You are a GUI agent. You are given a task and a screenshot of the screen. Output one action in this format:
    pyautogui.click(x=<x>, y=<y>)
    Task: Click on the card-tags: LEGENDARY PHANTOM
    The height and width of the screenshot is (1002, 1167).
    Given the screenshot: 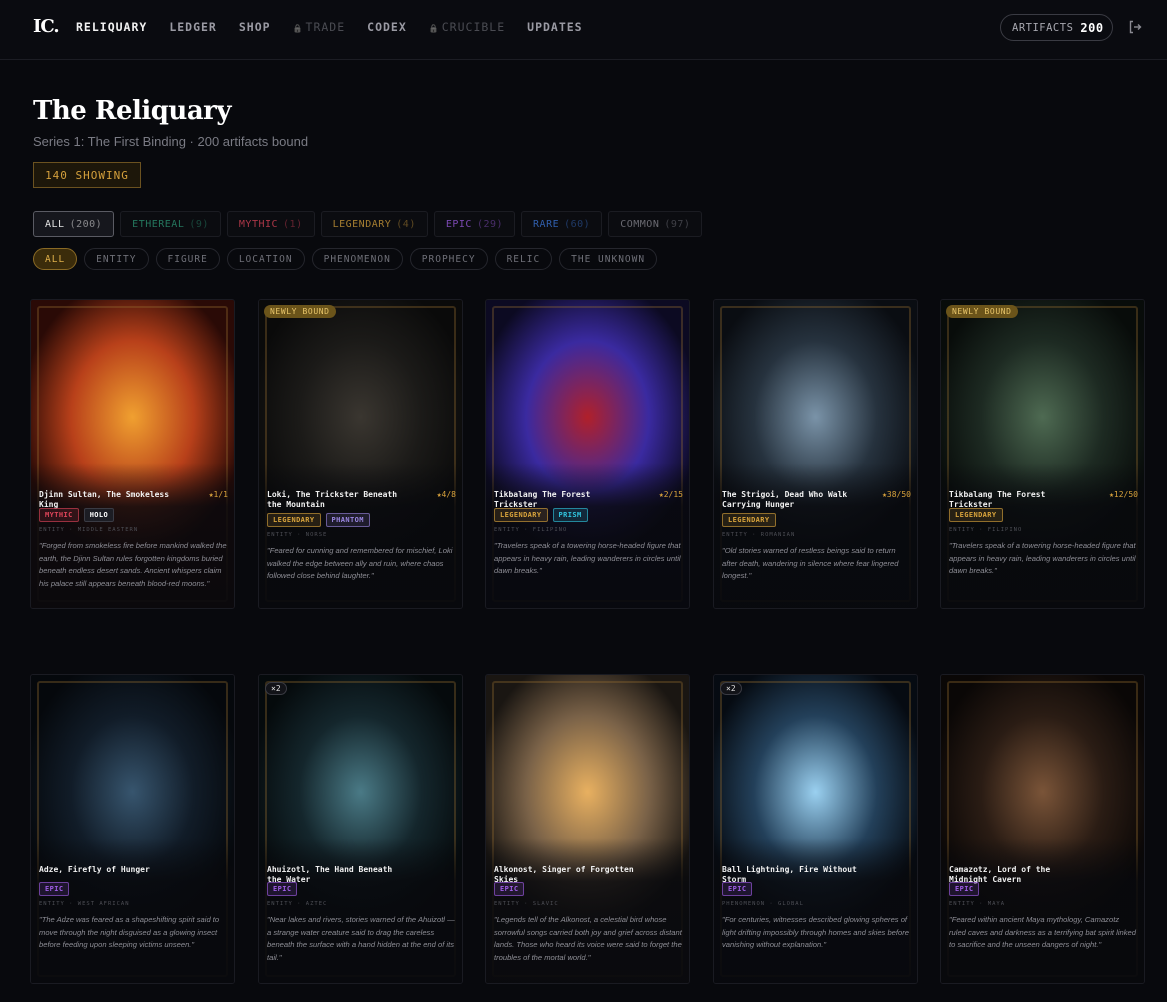 What is the action you would take?
    pyautogui.click(x=318, y=520)
    